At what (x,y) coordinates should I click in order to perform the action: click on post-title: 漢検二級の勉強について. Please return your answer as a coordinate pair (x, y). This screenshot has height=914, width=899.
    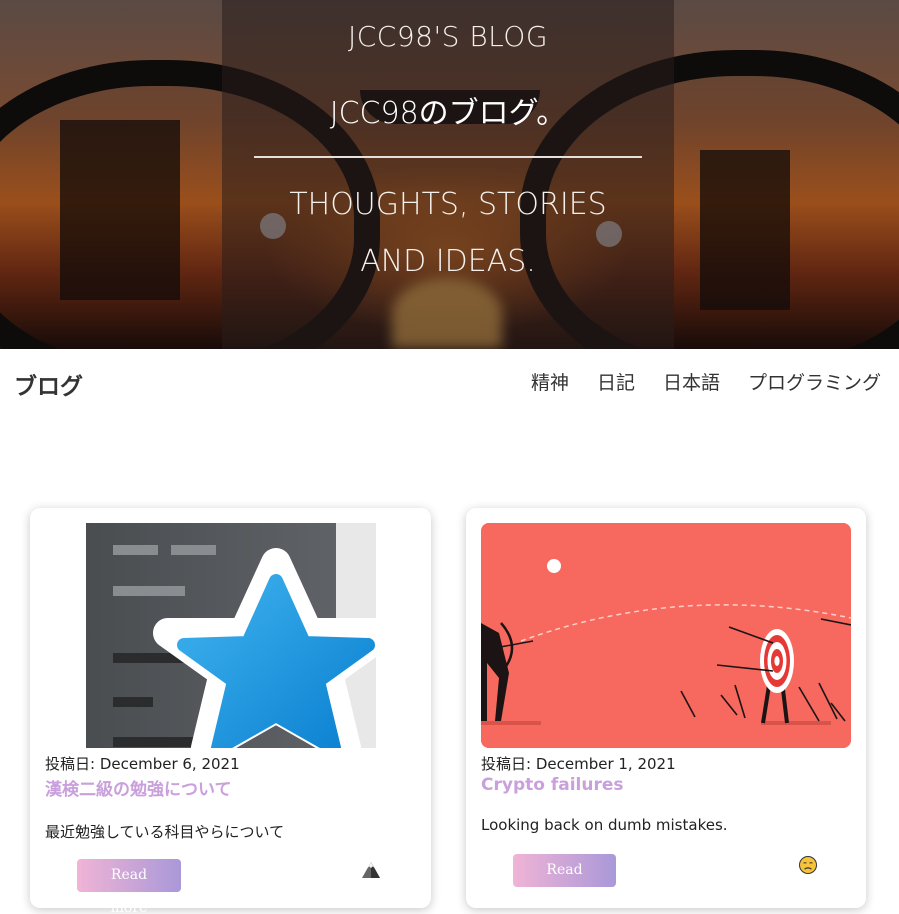
    Looking at the image, I should click on (138, 787).